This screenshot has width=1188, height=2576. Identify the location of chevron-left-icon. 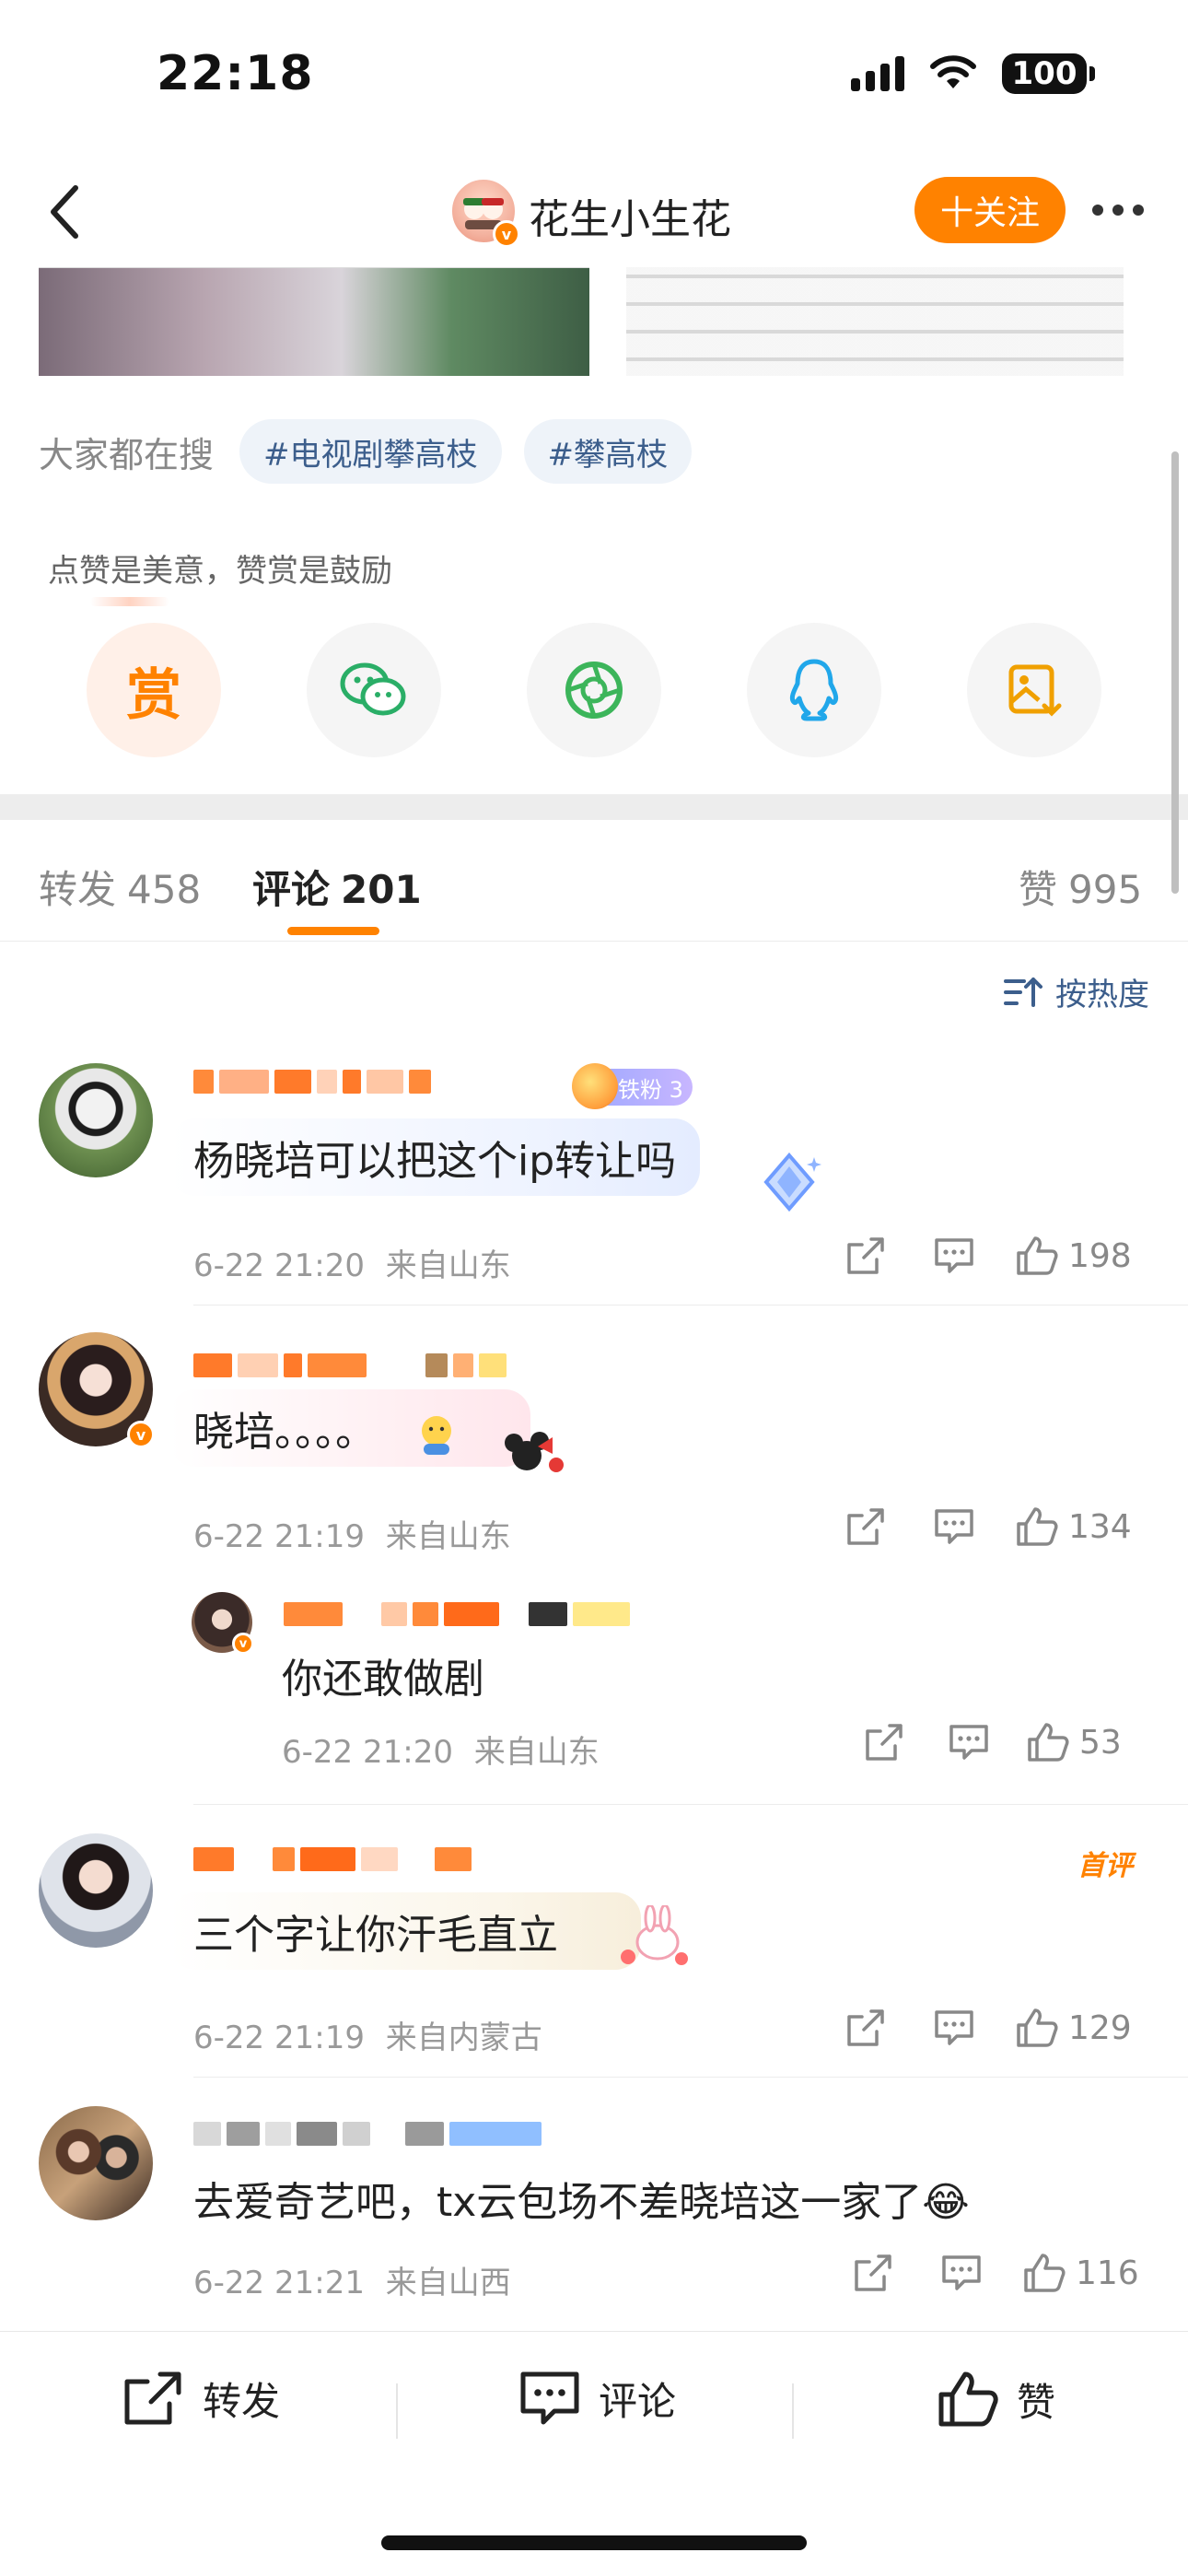
(64, 212).